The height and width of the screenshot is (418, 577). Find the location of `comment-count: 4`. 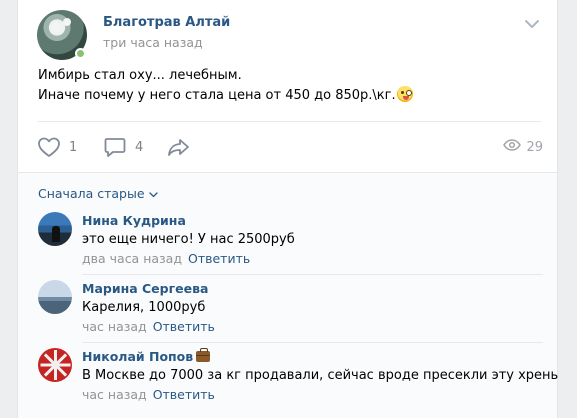

comment-count: 4 is located at coordinates (139, 147).